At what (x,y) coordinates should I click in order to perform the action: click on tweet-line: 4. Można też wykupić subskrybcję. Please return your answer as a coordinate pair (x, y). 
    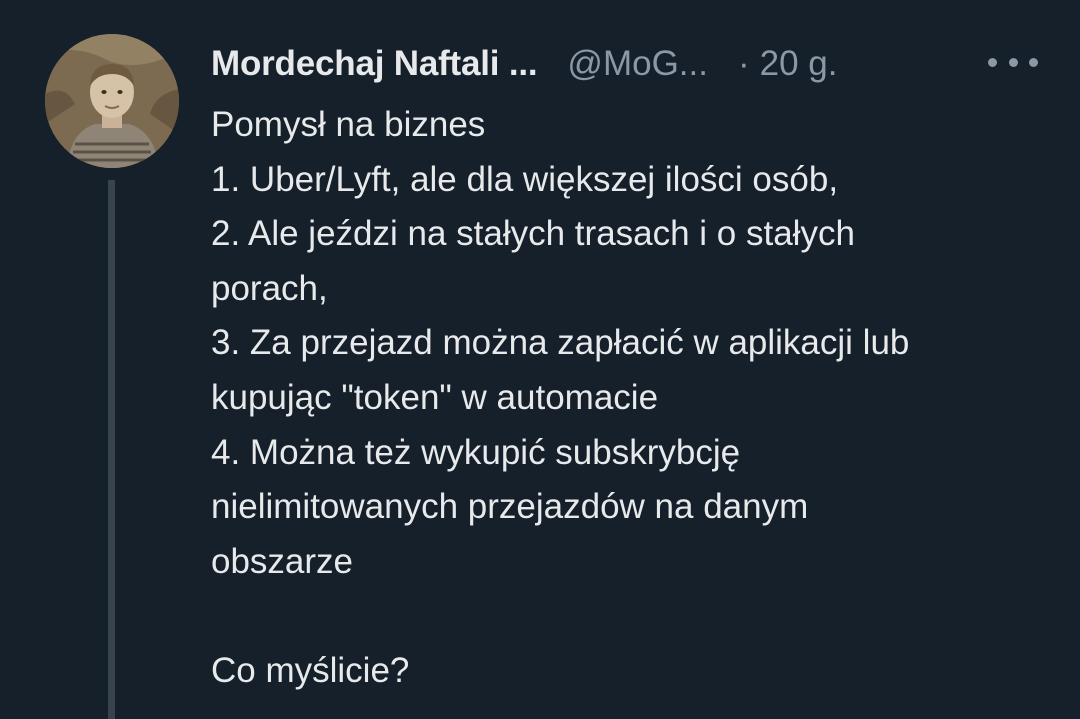
    Looking at the image, I should click on (476, 452).